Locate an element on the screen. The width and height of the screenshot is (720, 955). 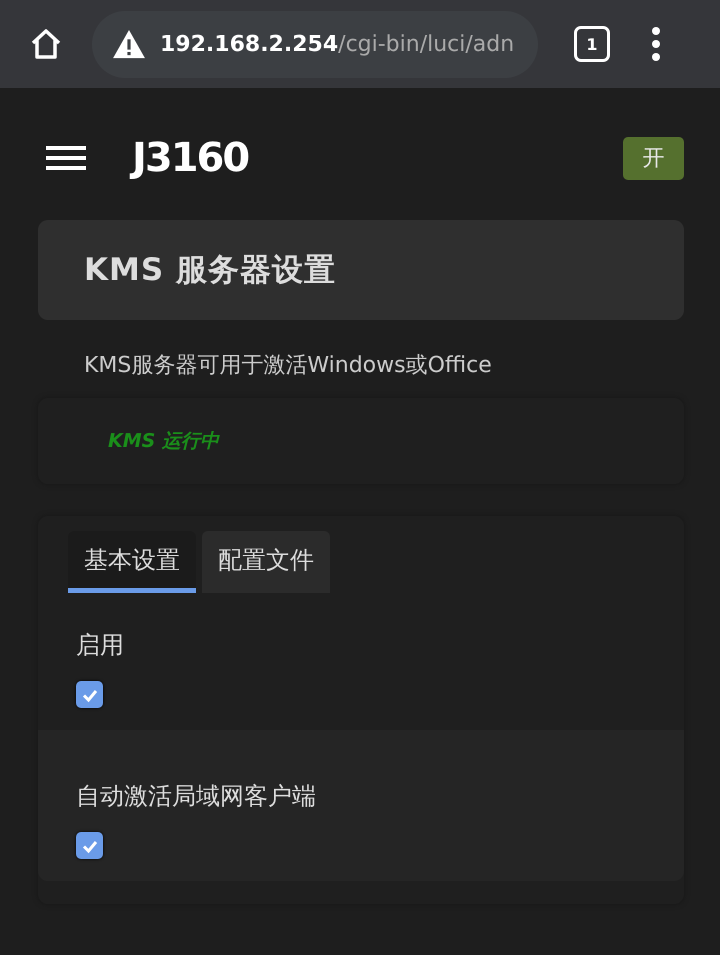
tab: 配置文件 is located at coordinates (266, 562).